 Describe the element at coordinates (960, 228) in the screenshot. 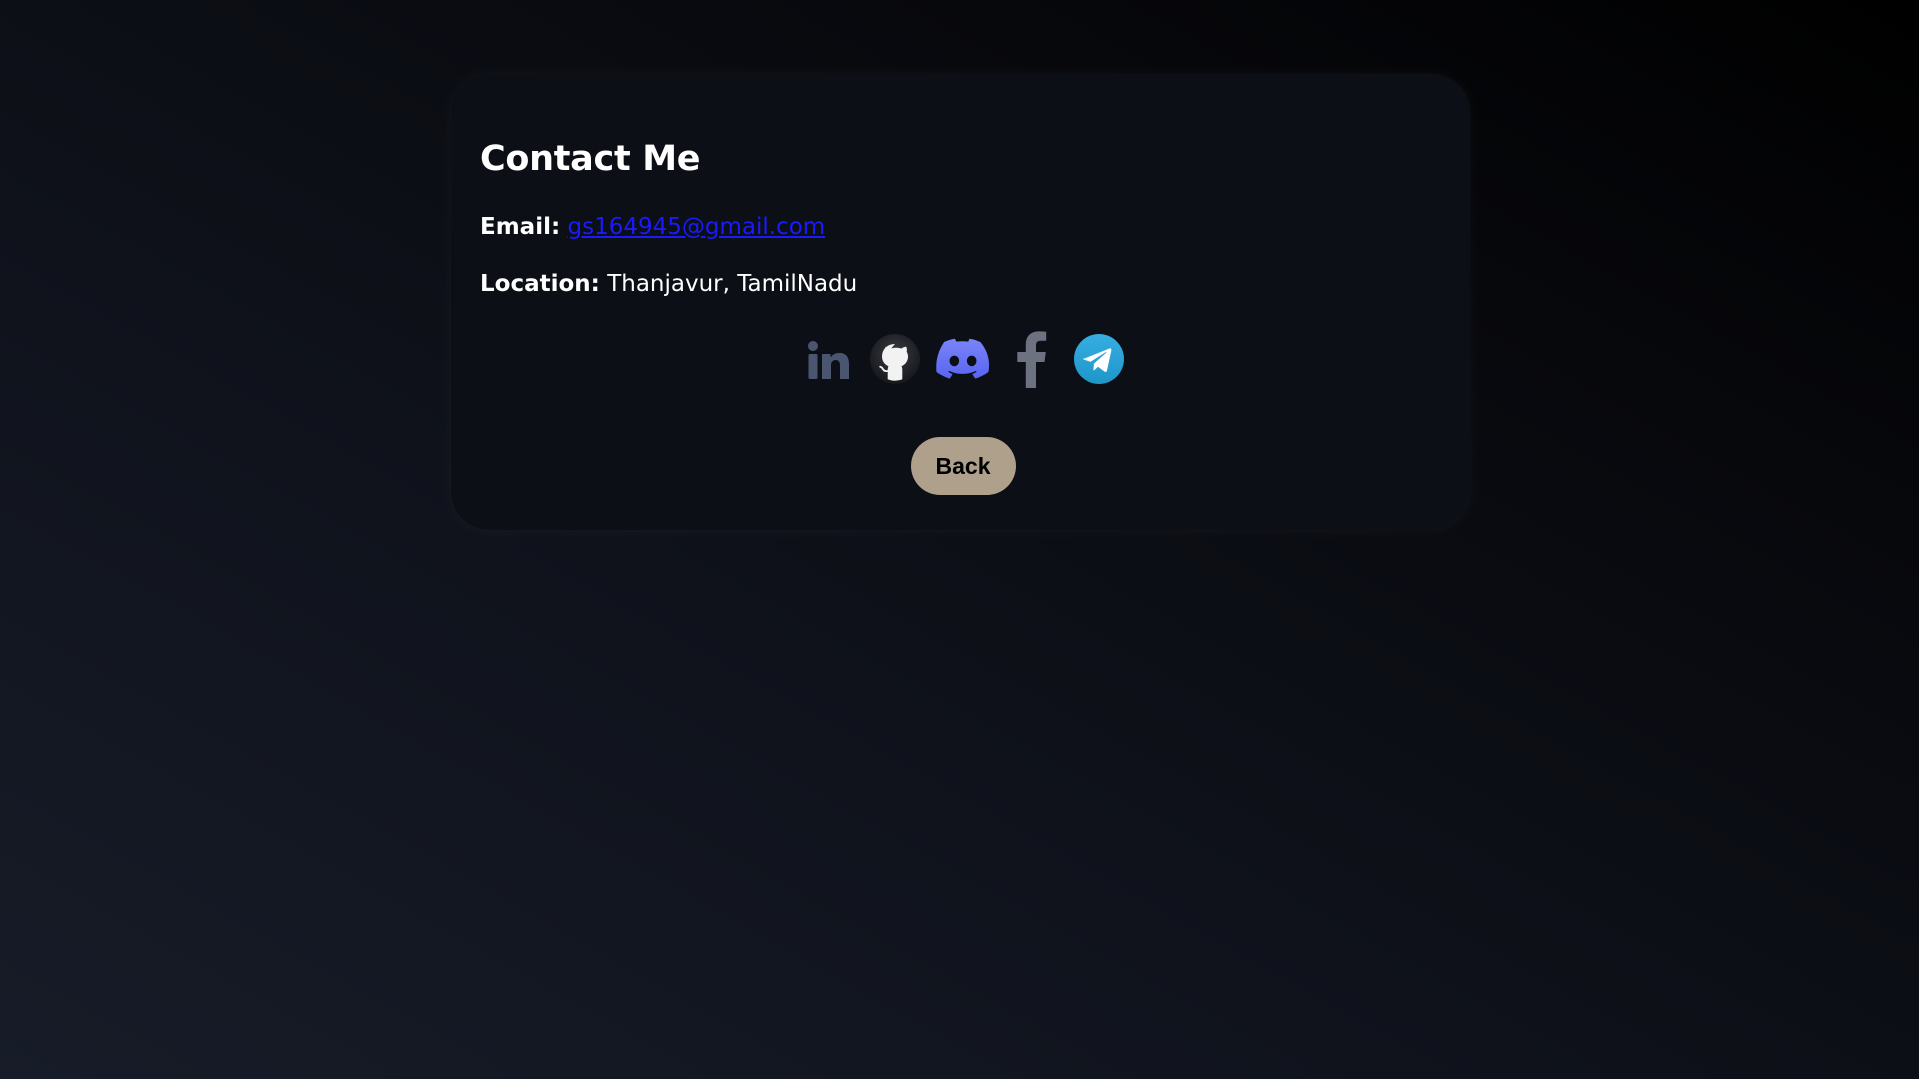

I see `email-row: Email: gs164945@gmail.com` at that location.